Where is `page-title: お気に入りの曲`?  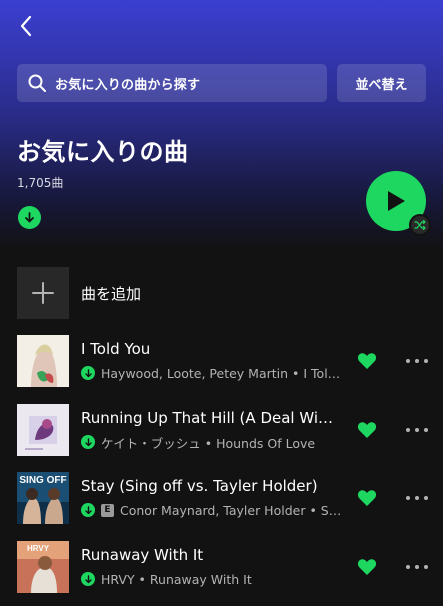 page-title: お気に入りの曲 is located at coordinates (103, 152).